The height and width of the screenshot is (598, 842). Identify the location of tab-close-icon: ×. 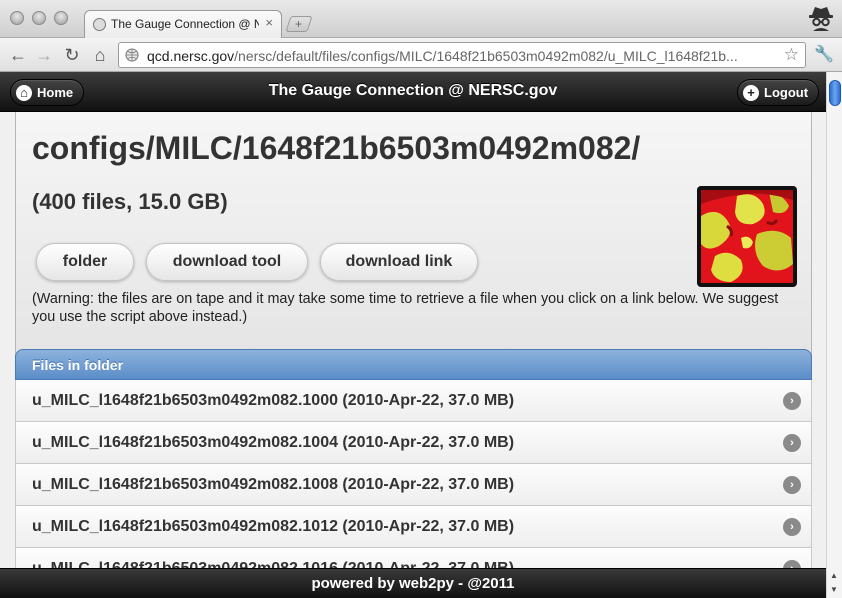
(269, 22).